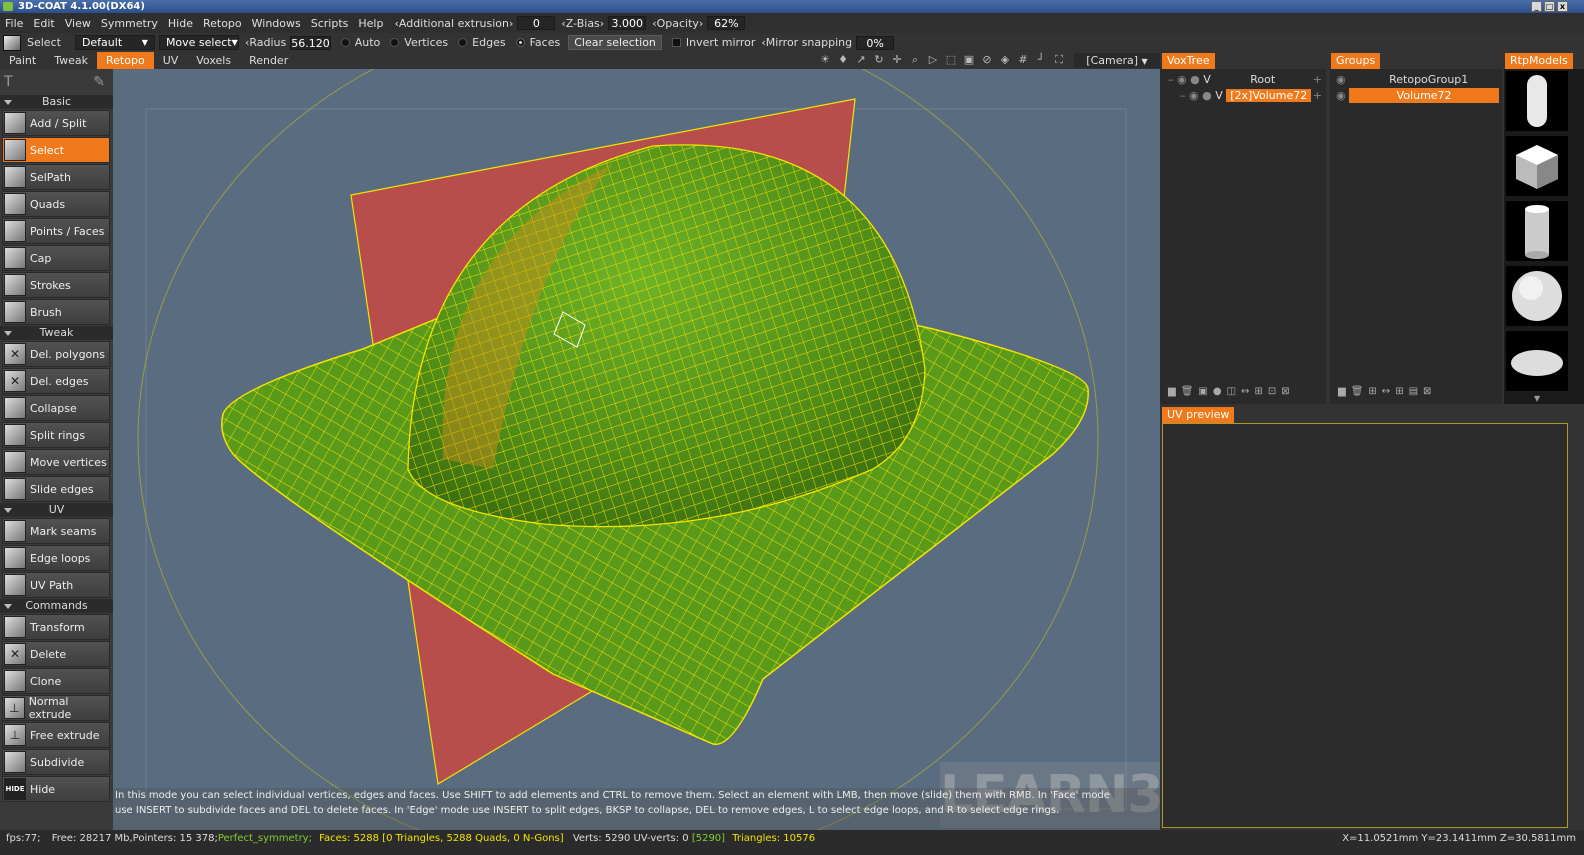 The width and height of the screenshot is (1584, 855). Describe the element at coordinates (171, 60) in the screenshot. I see `tab-uv: UV` at that location.